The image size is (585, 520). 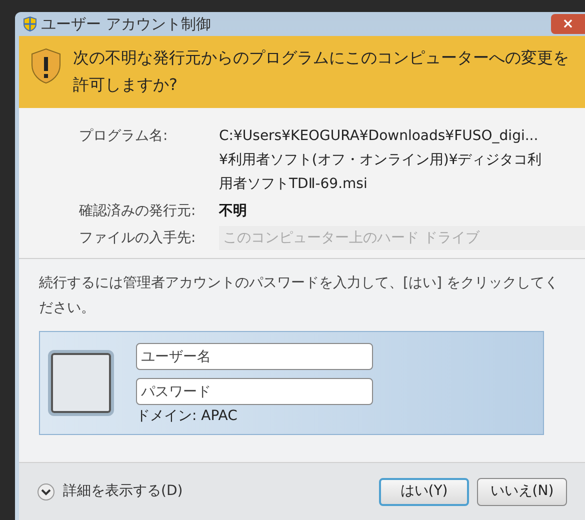 I want to click on domain-text: ドメイン: APAC, so click(x=187, y=416).